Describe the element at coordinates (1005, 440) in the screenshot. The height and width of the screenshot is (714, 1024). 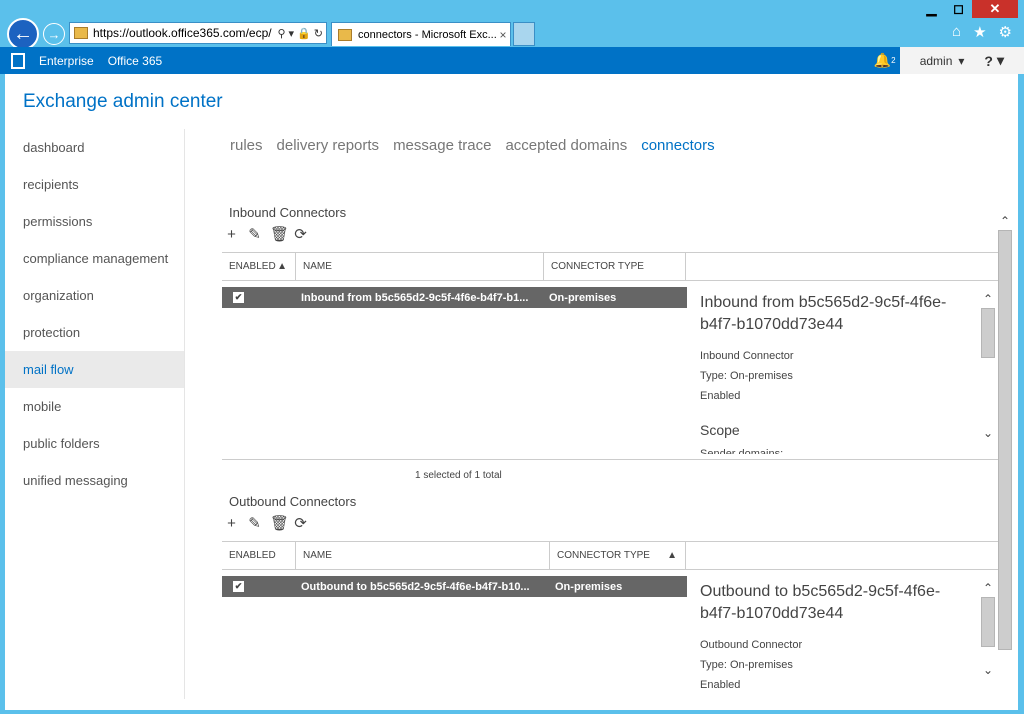
I see `page-scroll-thumb` at that location.